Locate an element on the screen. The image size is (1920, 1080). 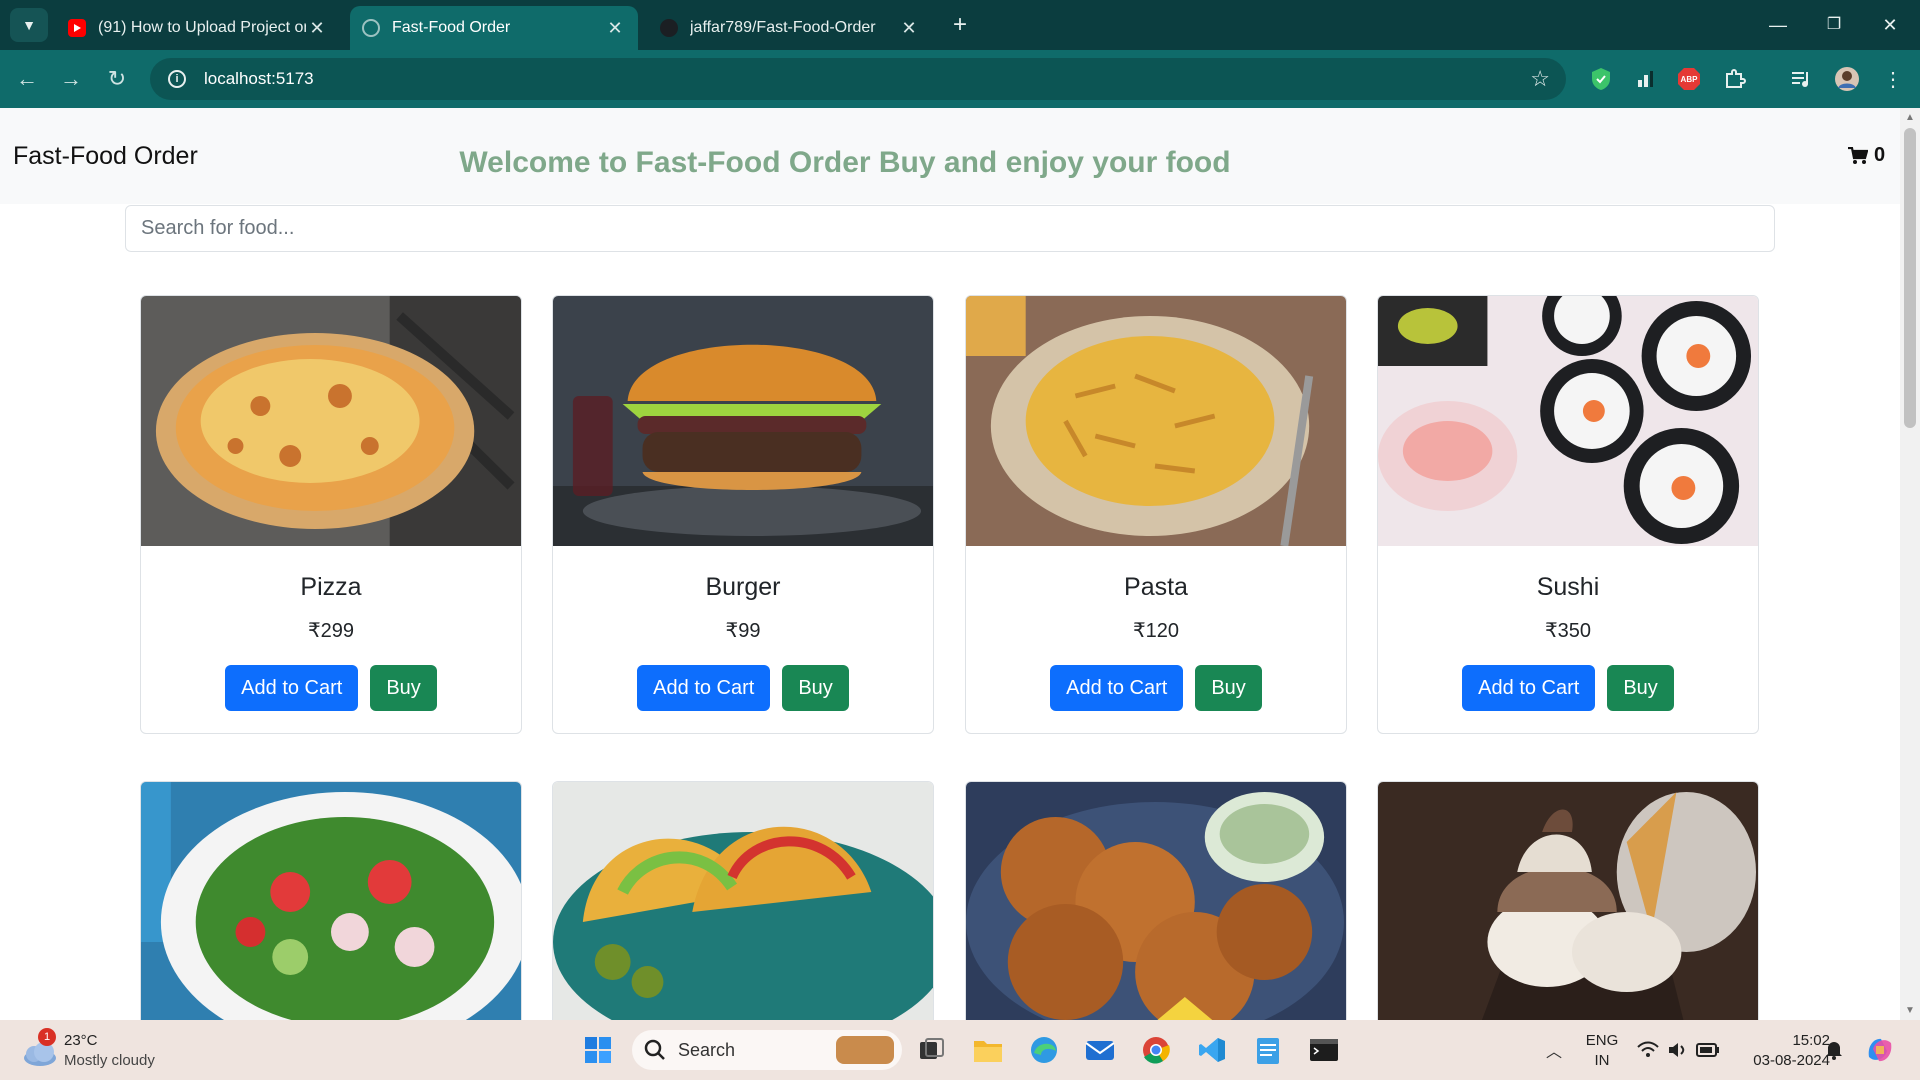
tab-title: (91) How to Upload Project on GitHub is located at coordinates (202, 27).